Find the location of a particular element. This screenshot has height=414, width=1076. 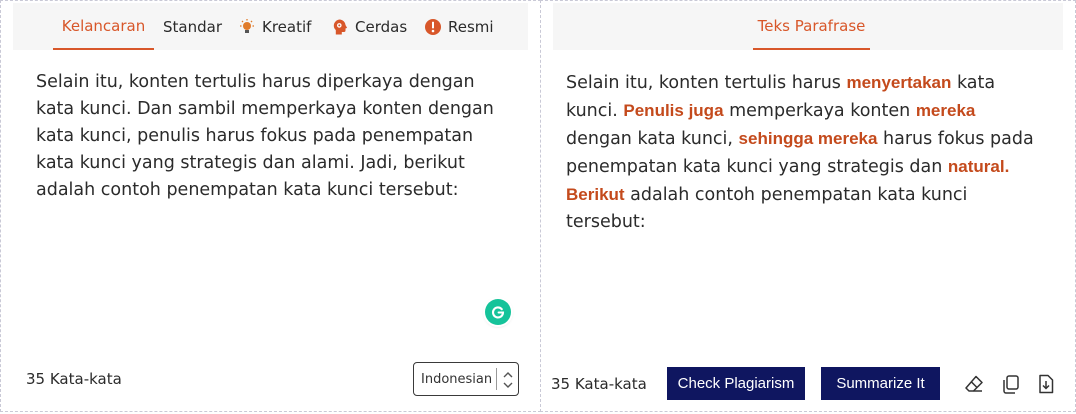

tab-resmi: Resmi is located at coordinates (459, 26).